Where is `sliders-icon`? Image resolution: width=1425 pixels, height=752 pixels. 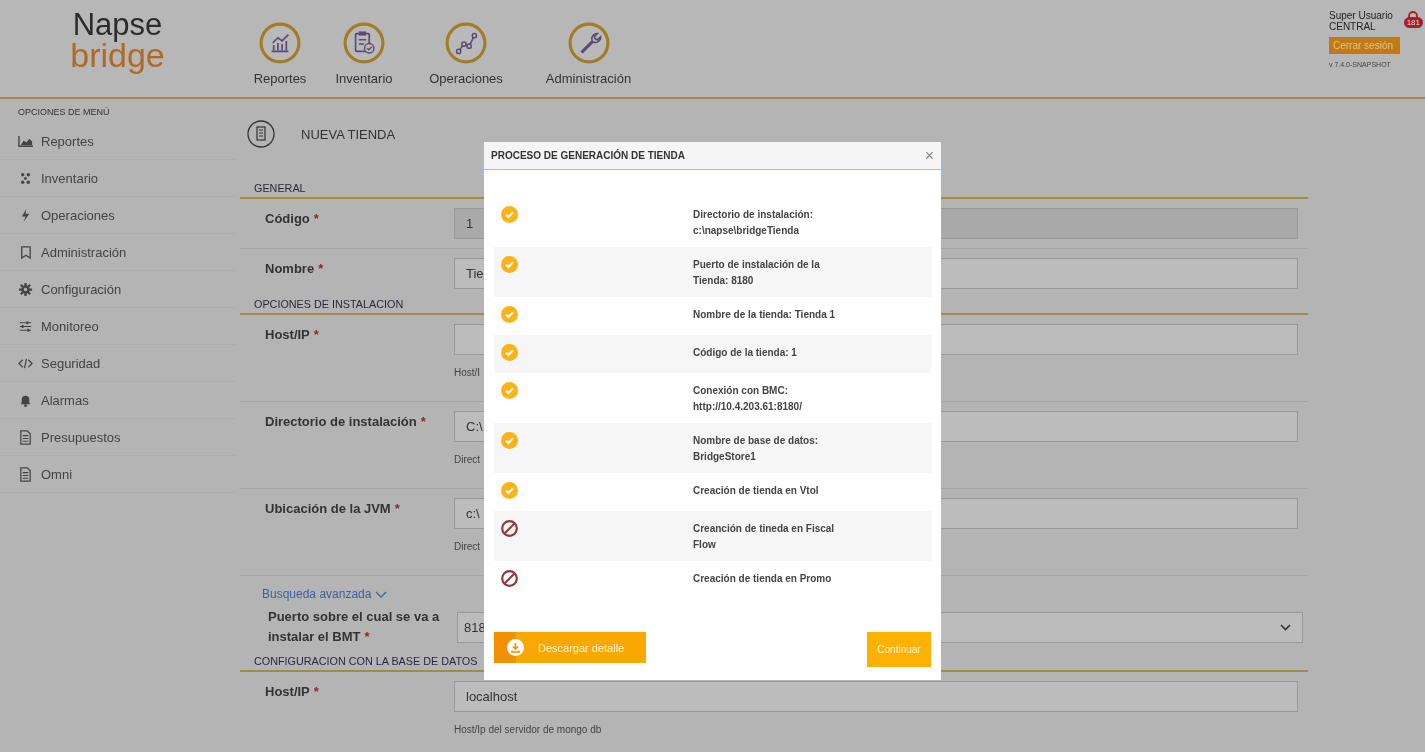 sliders-icon is located at coordinates (25, 326).